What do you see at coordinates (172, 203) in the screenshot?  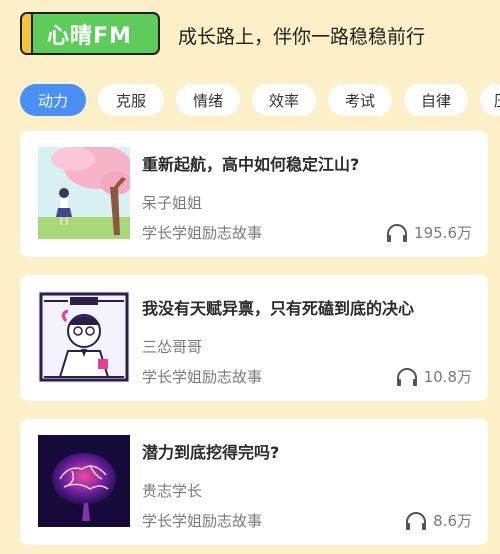 I see `story-author: 呆子姐姐` at bounding box center [172, 203].